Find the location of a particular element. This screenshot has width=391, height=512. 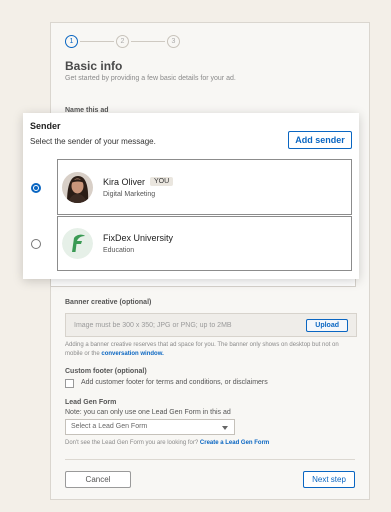

sender-title: Sender is located at coordinates (45, 126).